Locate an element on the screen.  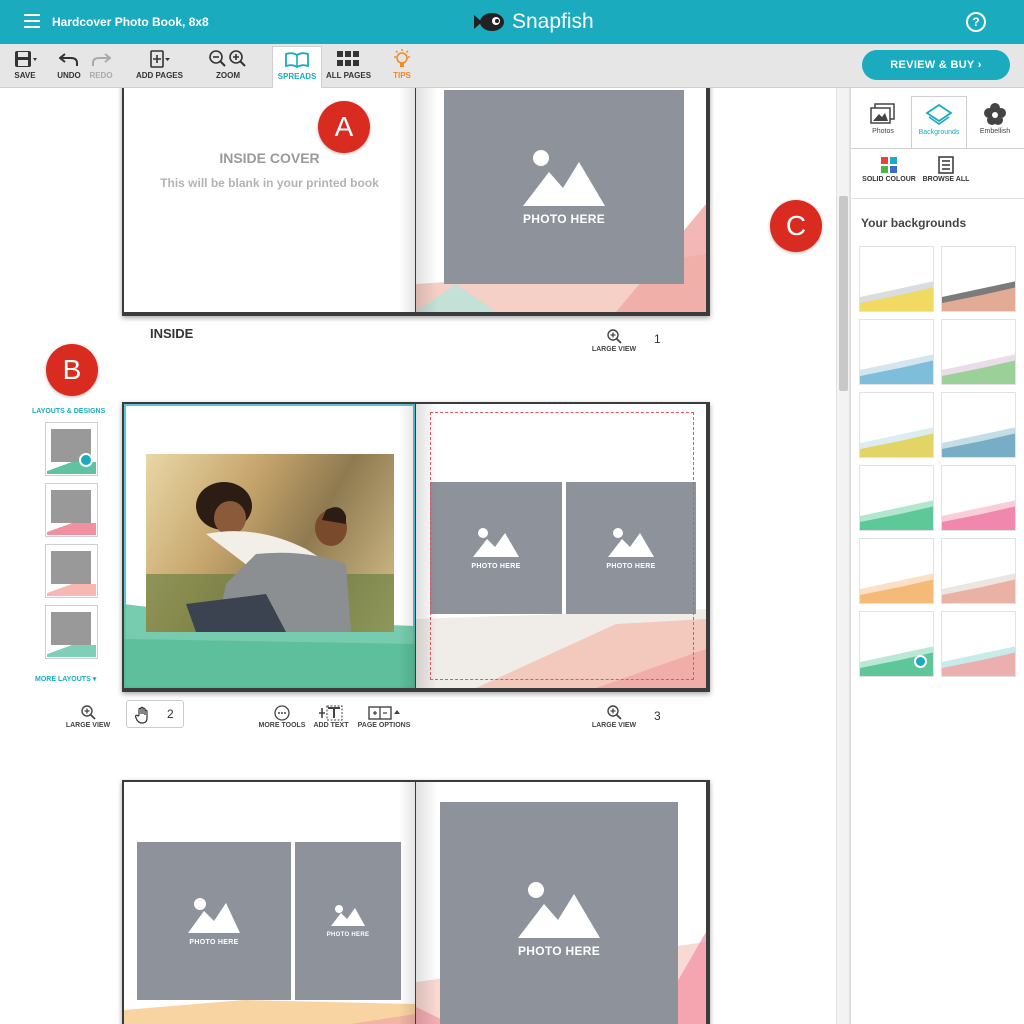
tab-spreads: SPREADS is located at coordinates (297, 67).